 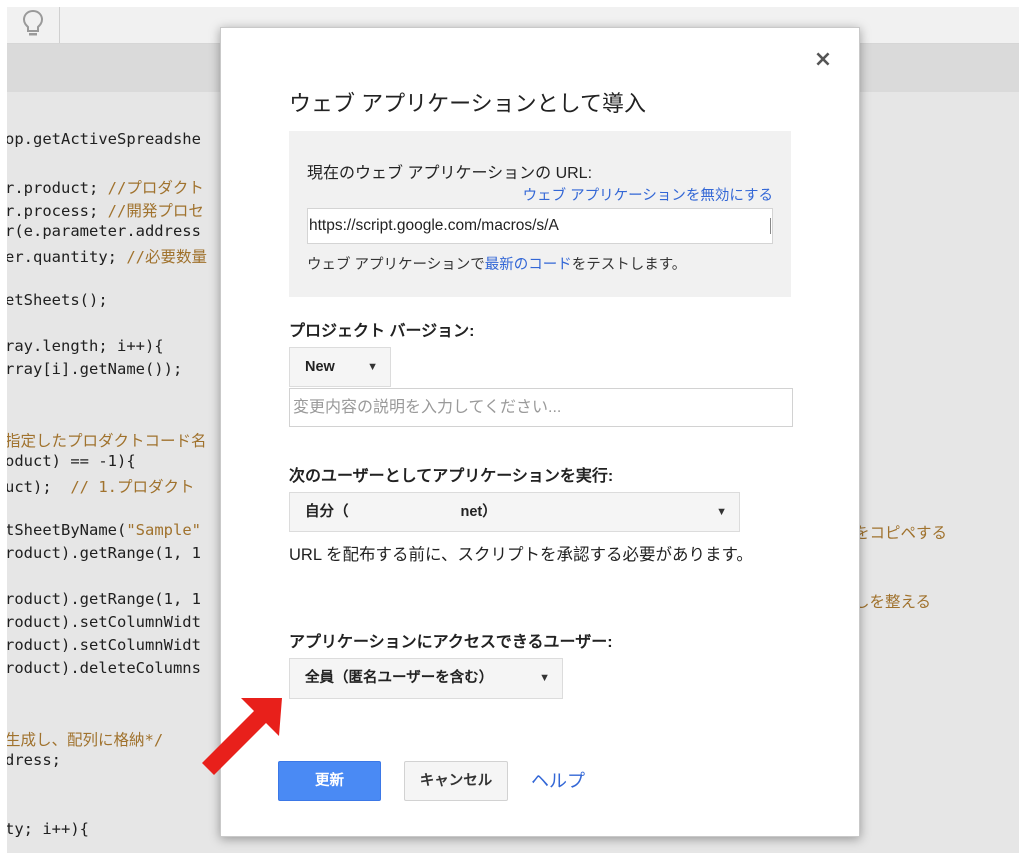 I want to click on lightbulb-icon, so click(x=33, y=24).